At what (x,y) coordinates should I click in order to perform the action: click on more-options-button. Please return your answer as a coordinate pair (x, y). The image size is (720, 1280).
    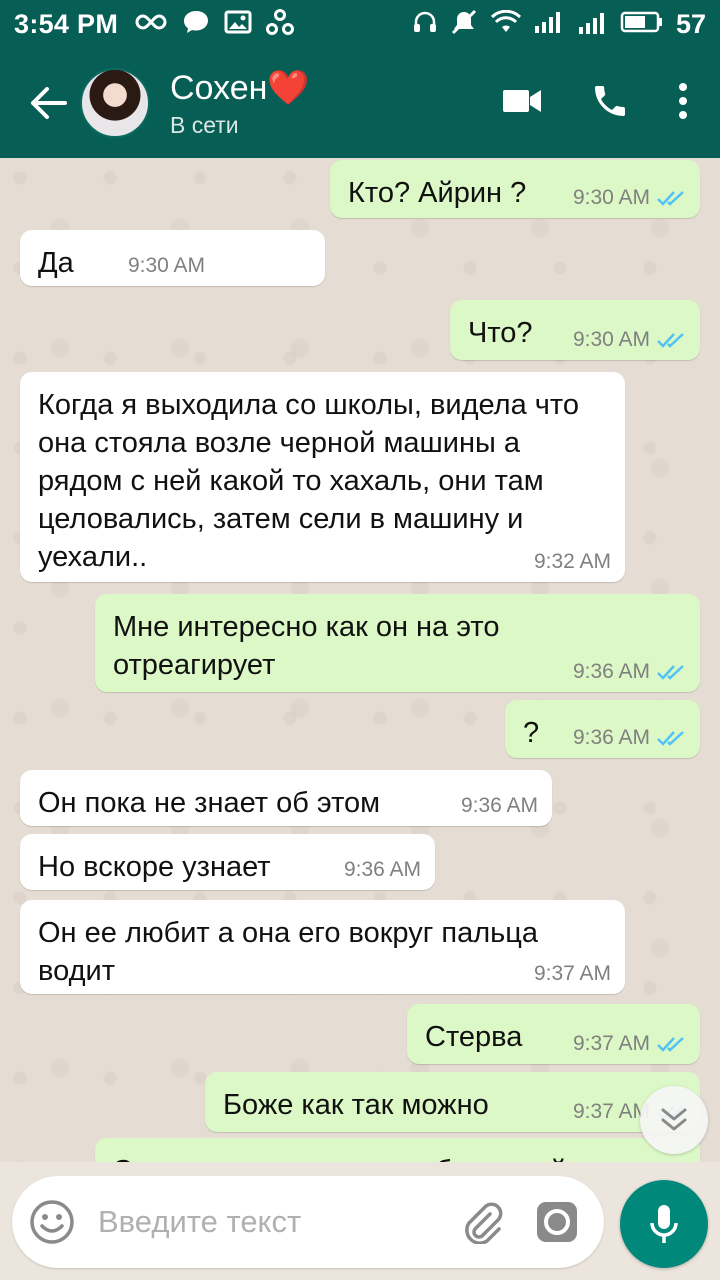
    Looking at the image, I should click on (683, 103).